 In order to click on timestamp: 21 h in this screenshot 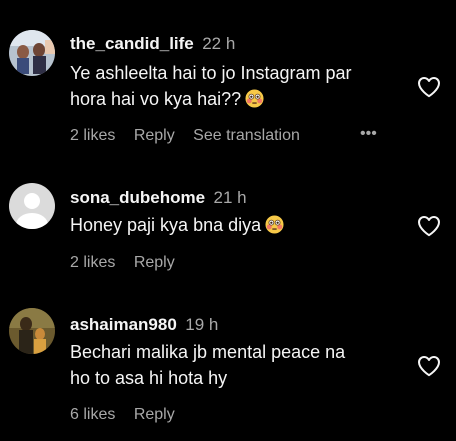, I will do `click(230, 197)`.